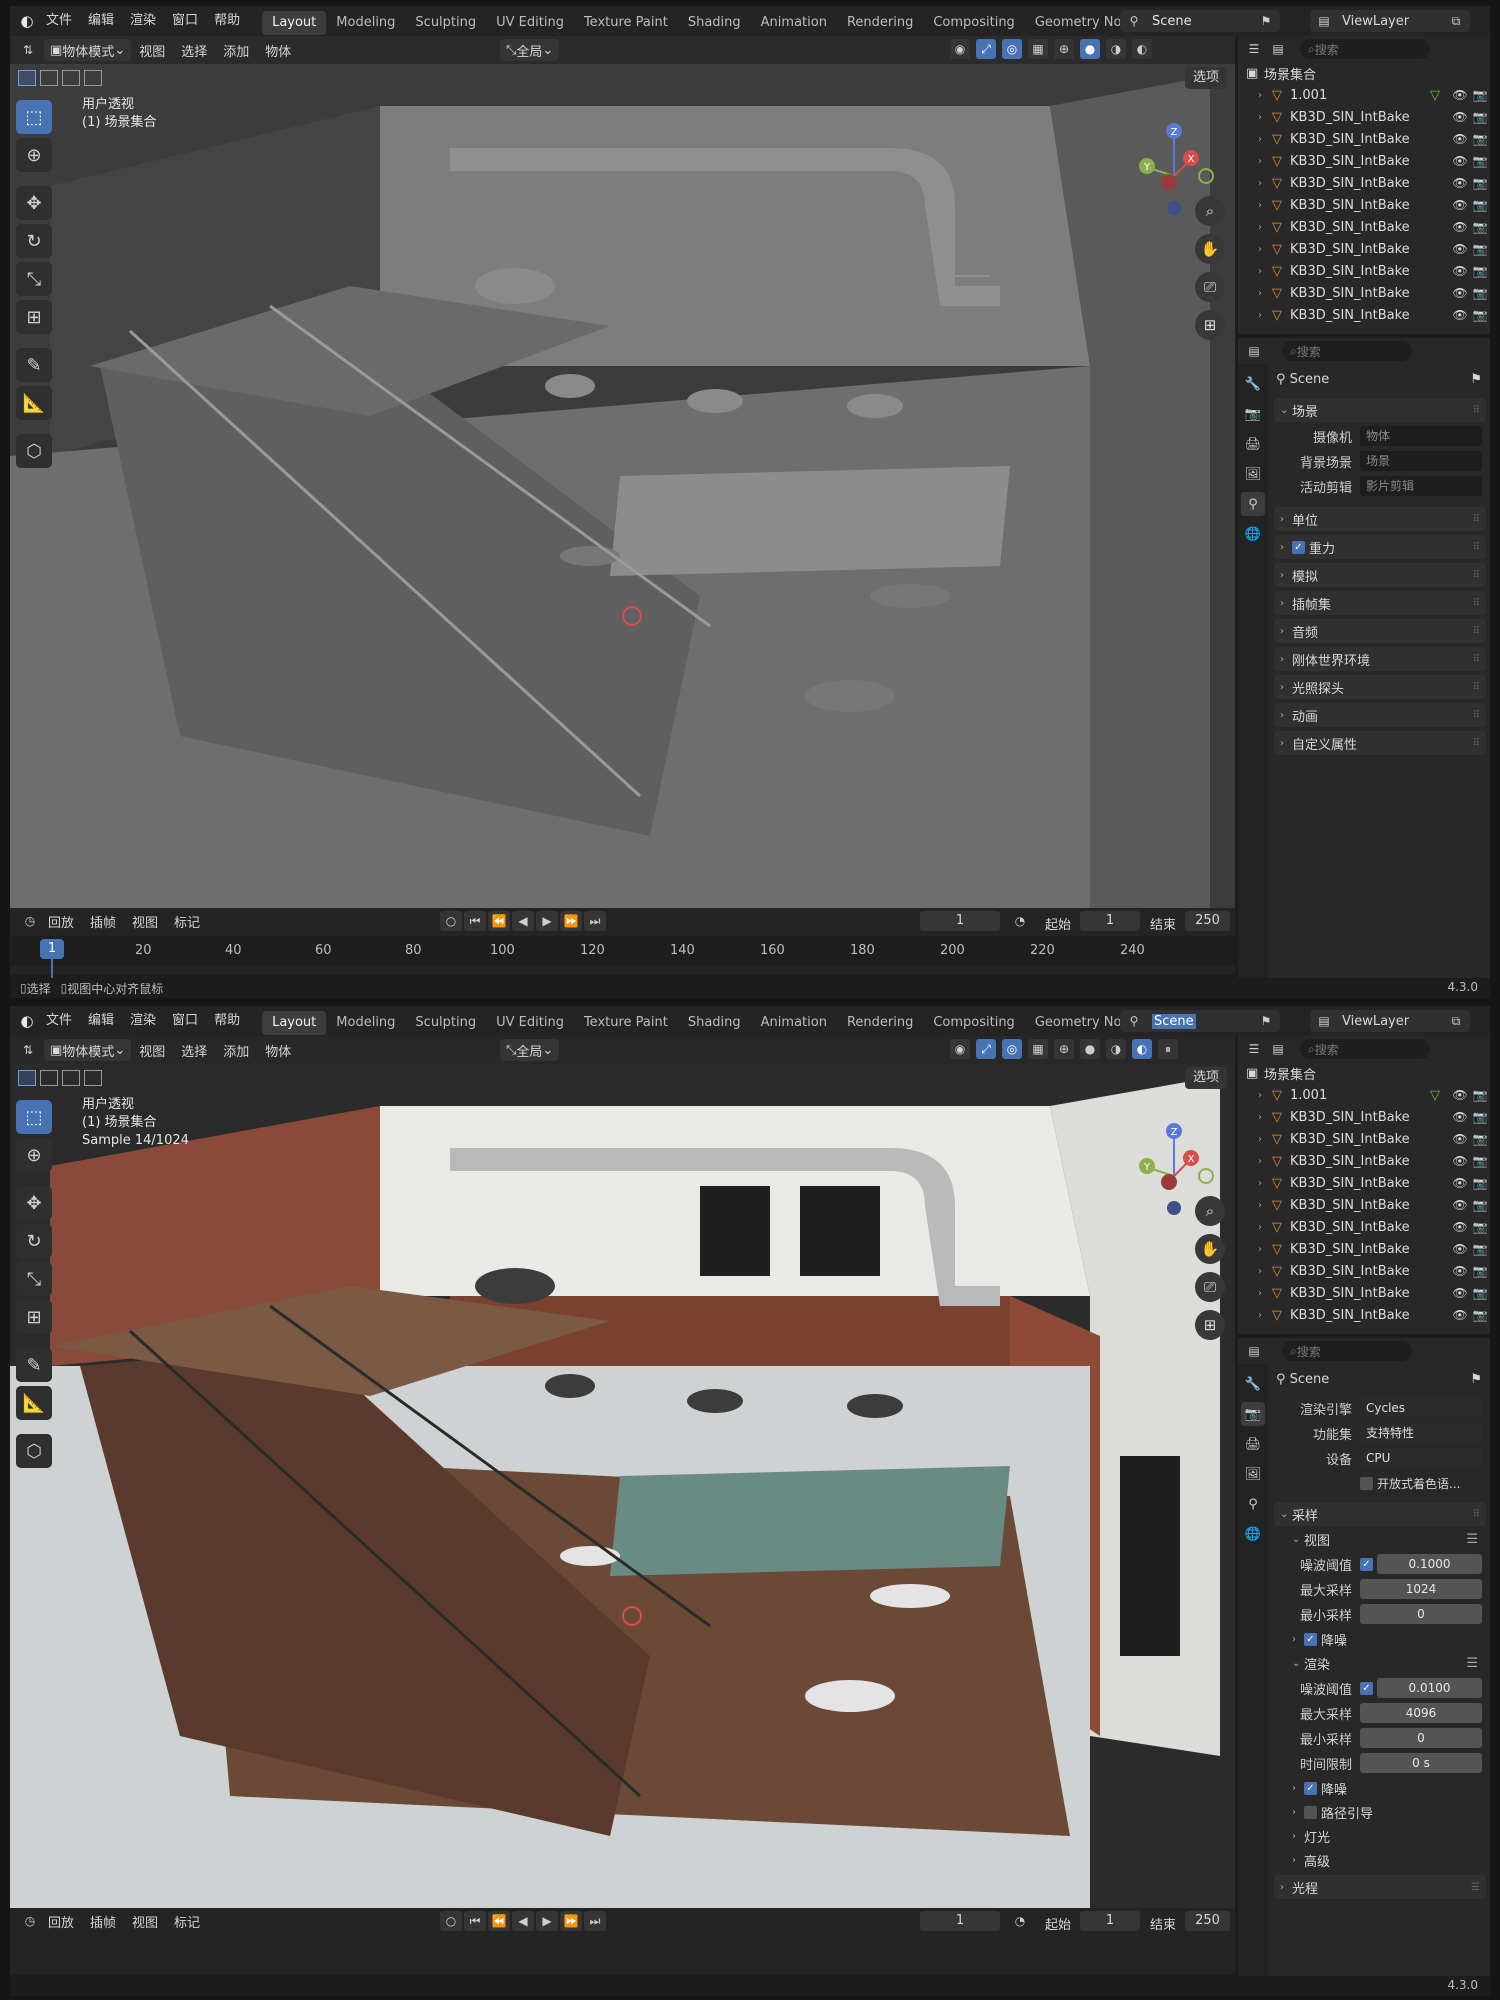  What do you see at coordinates (236, 50) in the screenshot?
I see `menu-add: 添加` at bounding box center [236, 50].